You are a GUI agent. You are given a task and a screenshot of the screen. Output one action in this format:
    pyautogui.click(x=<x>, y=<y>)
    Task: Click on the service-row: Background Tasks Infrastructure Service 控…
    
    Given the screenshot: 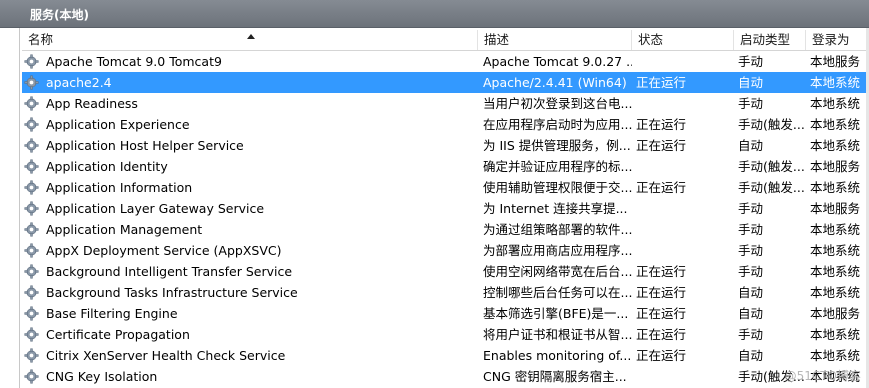 What is the action you would take?
    pyautogui.click(x=444, y=292)
    